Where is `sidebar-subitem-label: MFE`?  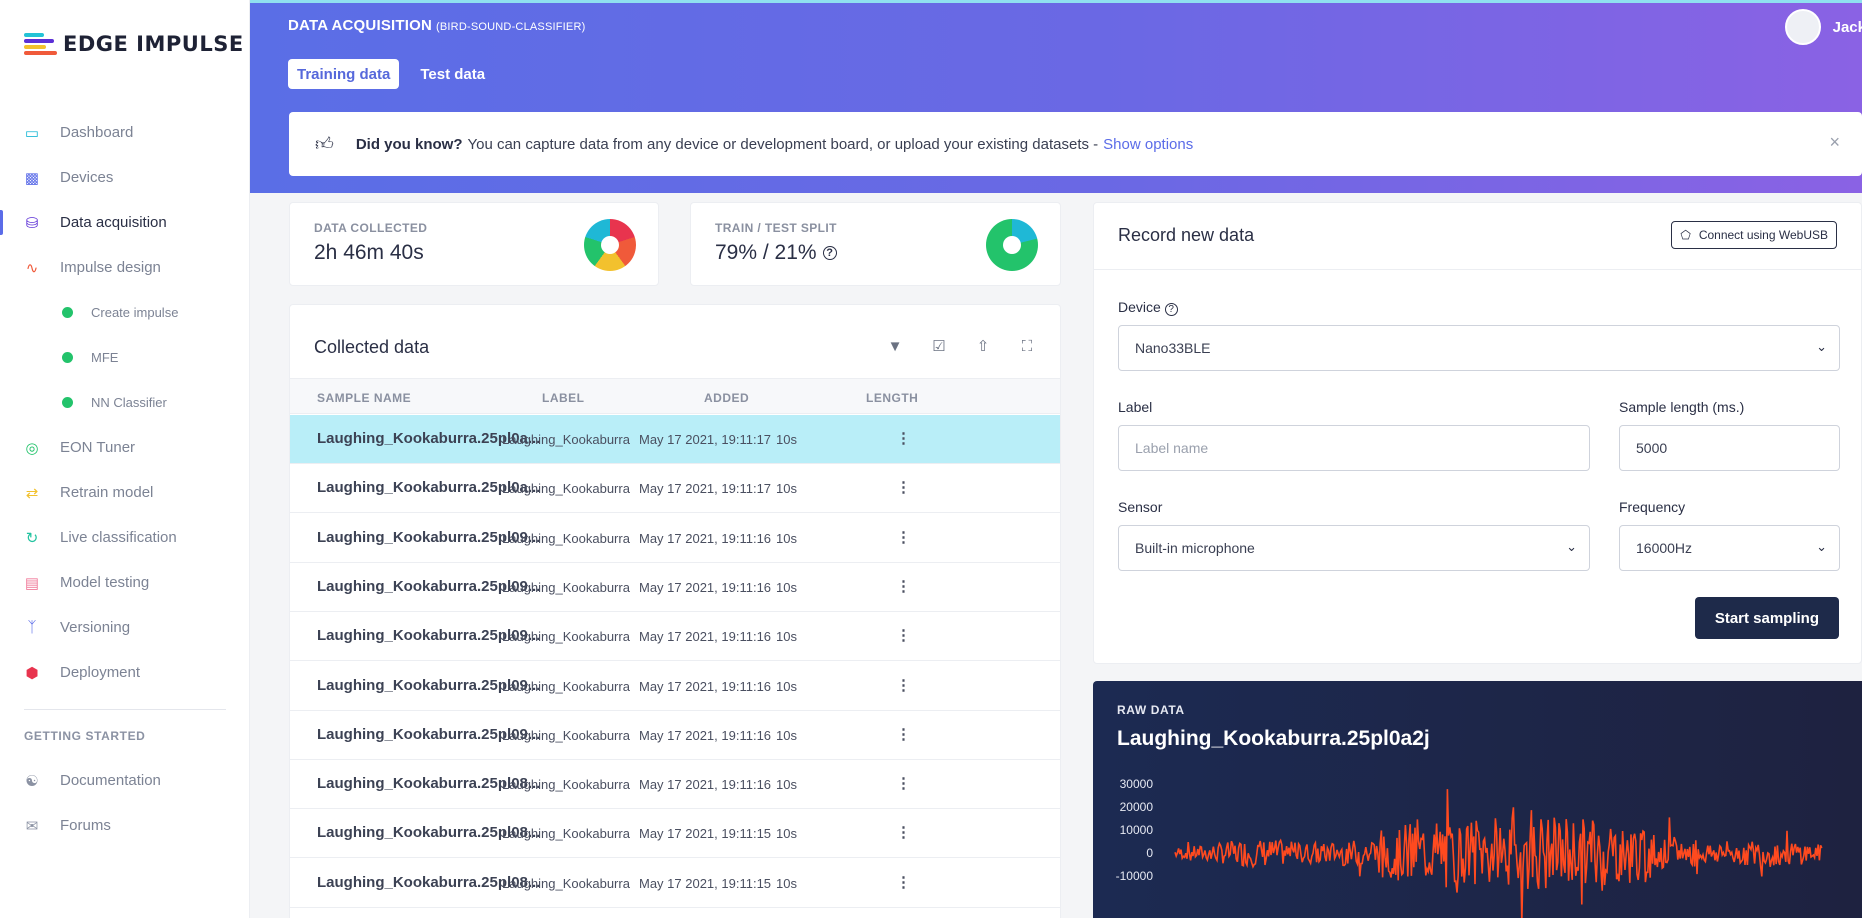 sidebar-subitem-label: MFE is located at coordinates (105, 357).